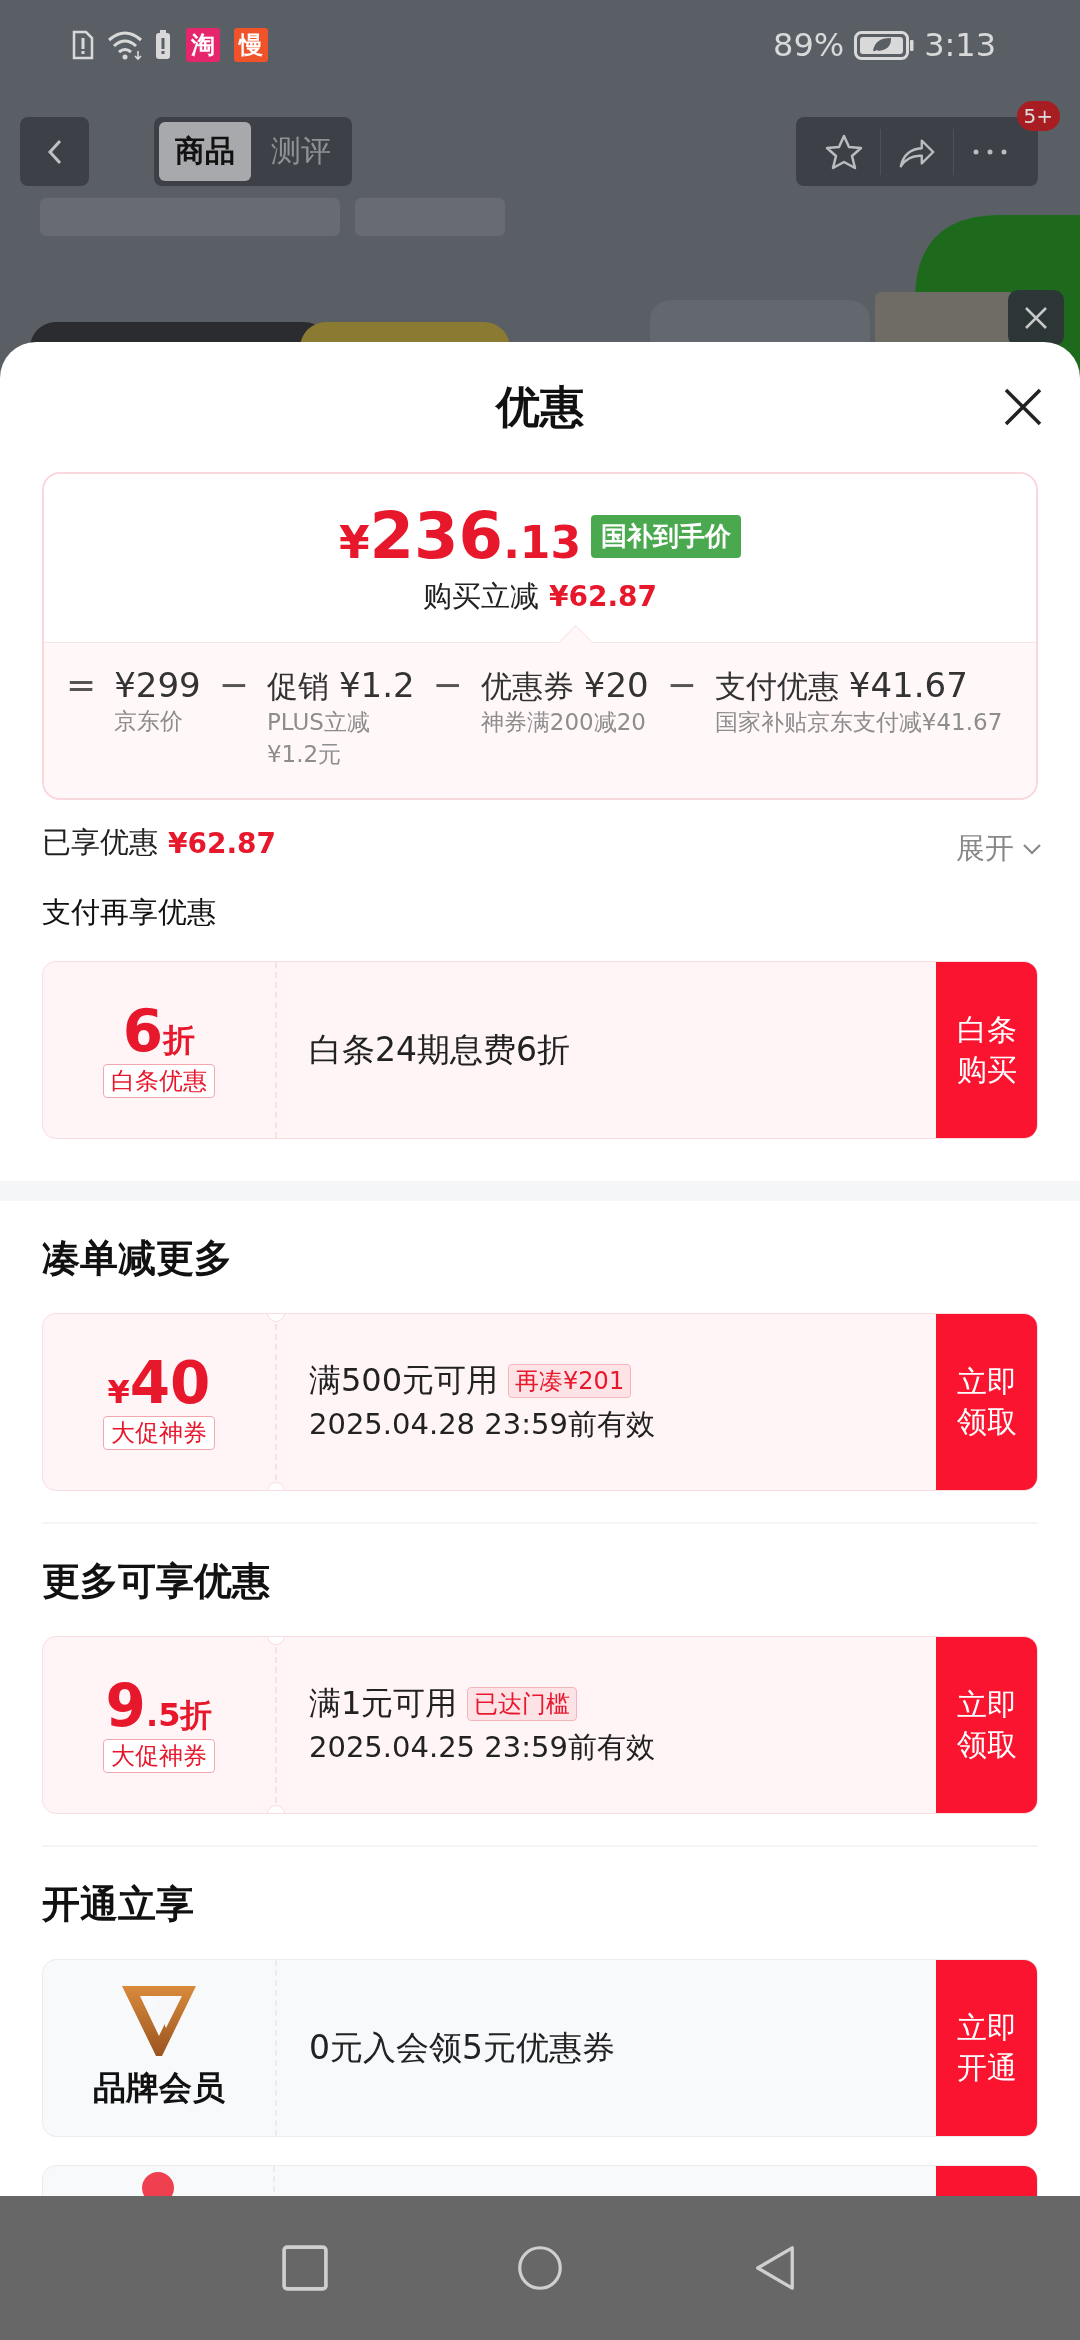 This screenshot has height=2340, width=1080. Describe the element at coordinates (482, 1424) in the screenshot. I see `validity-text: 2025.04.28 23:59前有效` at that location.